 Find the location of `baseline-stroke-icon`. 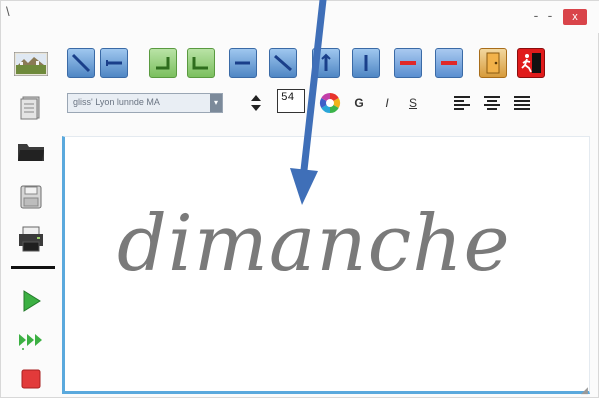

baseline-stroke-icon is located at coordinates (200, 63).